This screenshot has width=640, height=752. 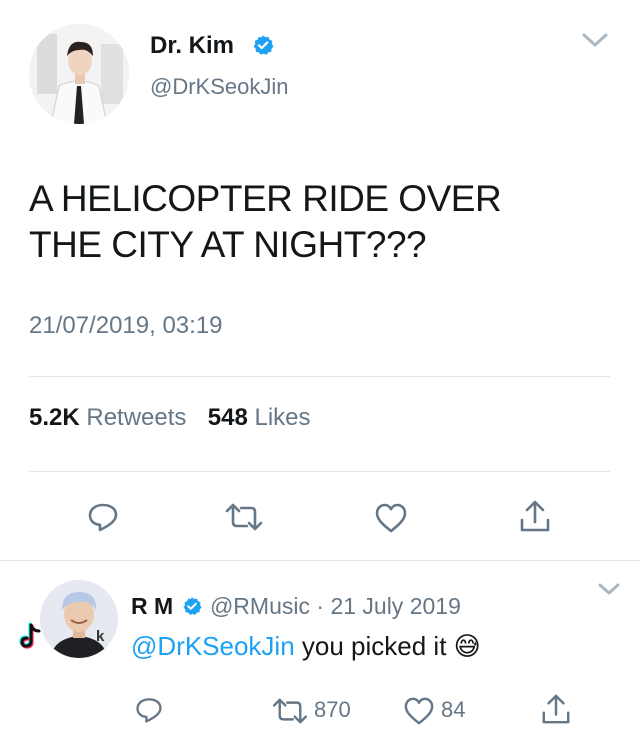 What do you see at coordinates (54, 417) in the screenshot?
I see `retweet-count: 5.2K` at bounding box center [54, 417].